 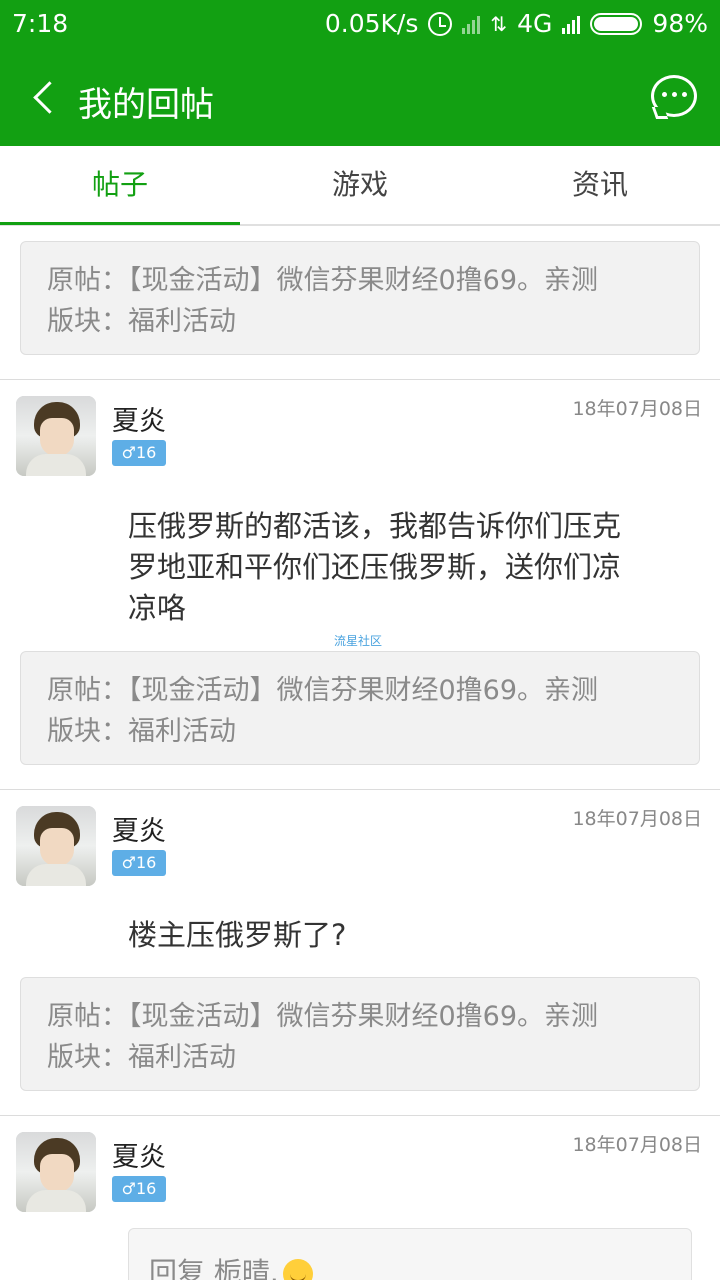 I want to click on watermark: 流星社区, so click(x=358, y=641).